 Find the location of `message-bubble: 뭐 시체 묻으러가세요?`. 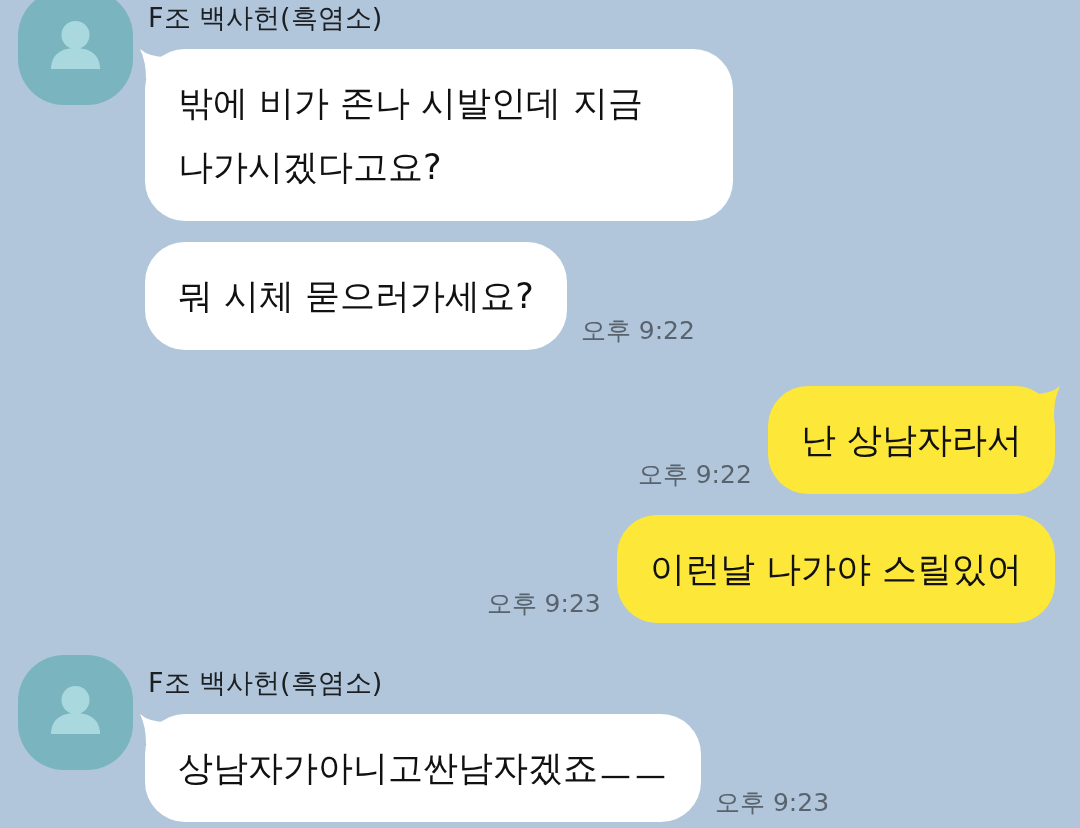

message-bubble: 뭐 시체 묻으러가세요? is located at coordinates (356, 296).